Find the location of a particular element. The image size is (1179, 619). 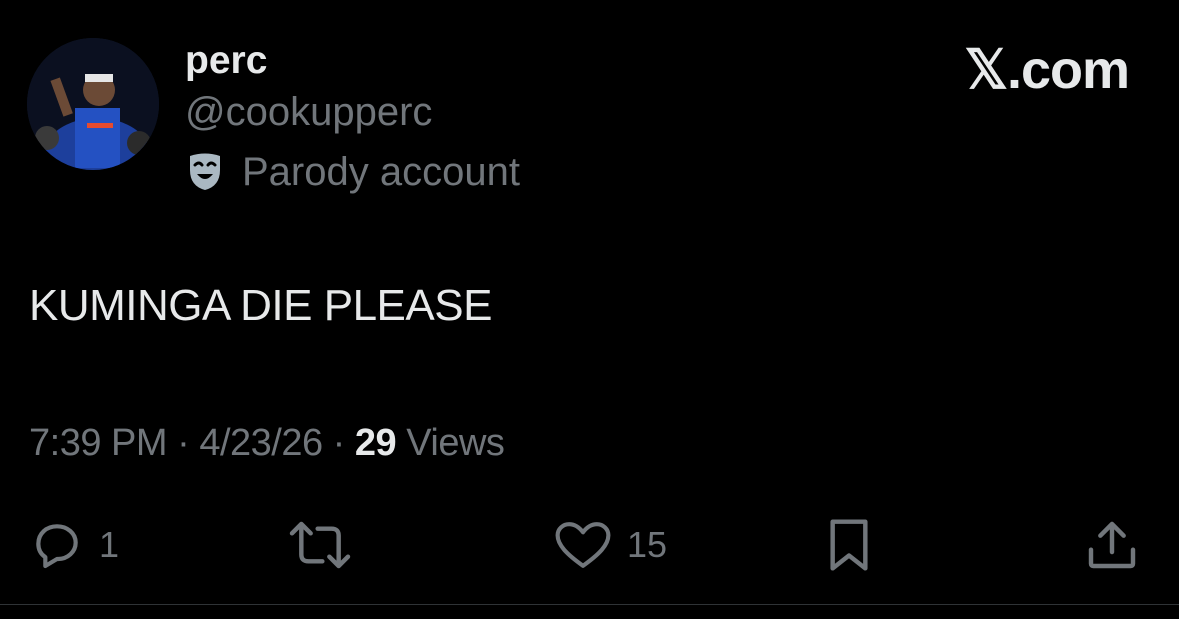

share-button is located at coordinates (1112, 545).